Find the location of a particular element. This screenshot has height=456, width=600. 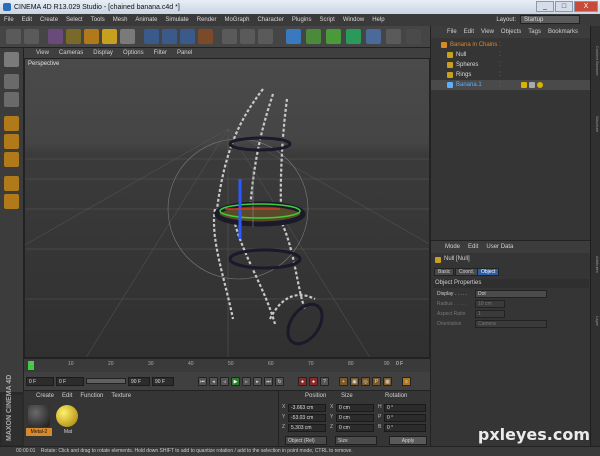

menu-character: Character is located at coordinates (270, 20).